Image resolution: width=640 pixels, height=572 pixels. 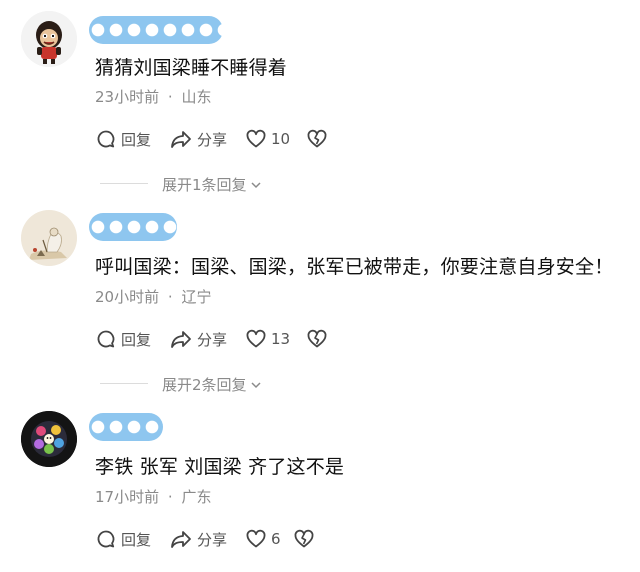 I want to click on comment-location: 辽宁, so click(x=196, y=297).